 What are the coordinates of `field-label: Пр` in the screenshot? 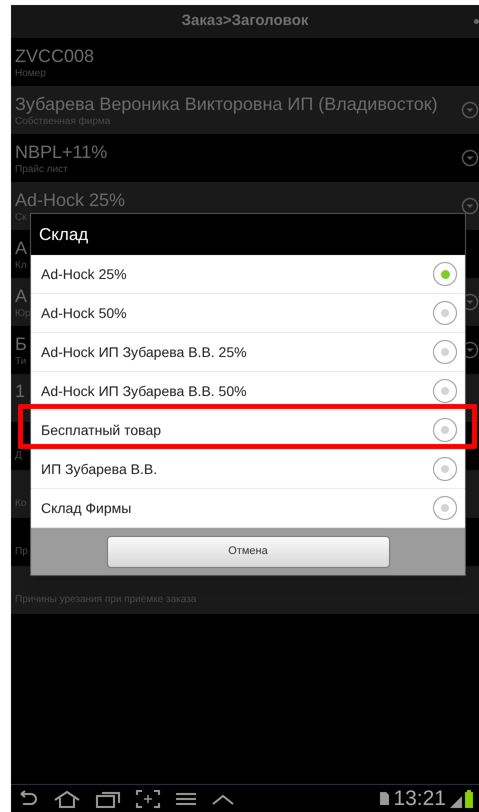 It's located at (21, 551).